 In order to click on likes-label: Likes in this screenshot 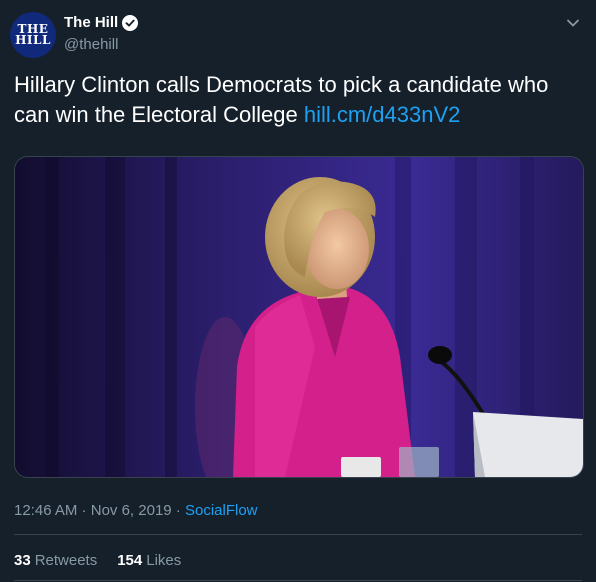, I will do `click(164, 560)`.